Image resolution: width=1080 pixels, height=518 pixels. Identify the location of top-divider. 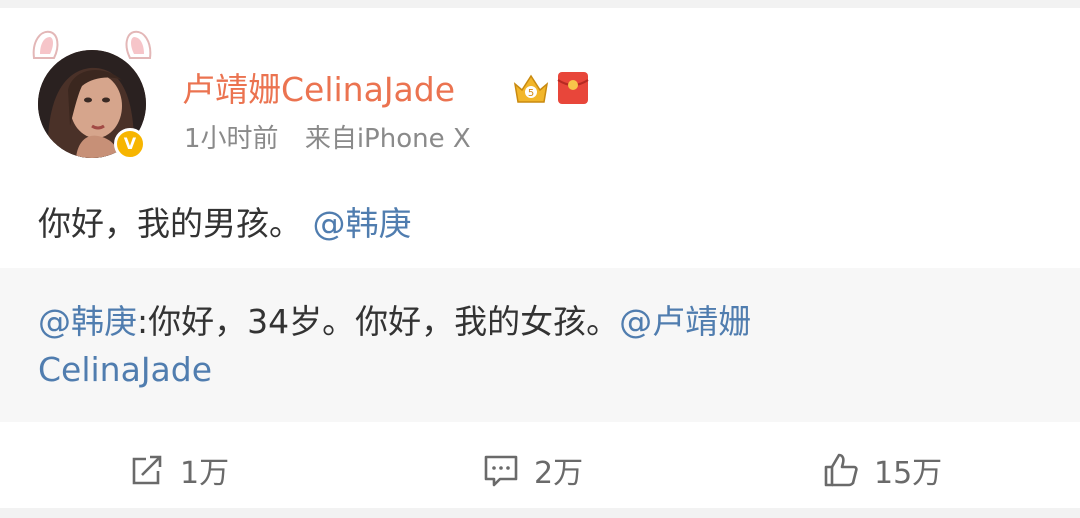
(540, 4).